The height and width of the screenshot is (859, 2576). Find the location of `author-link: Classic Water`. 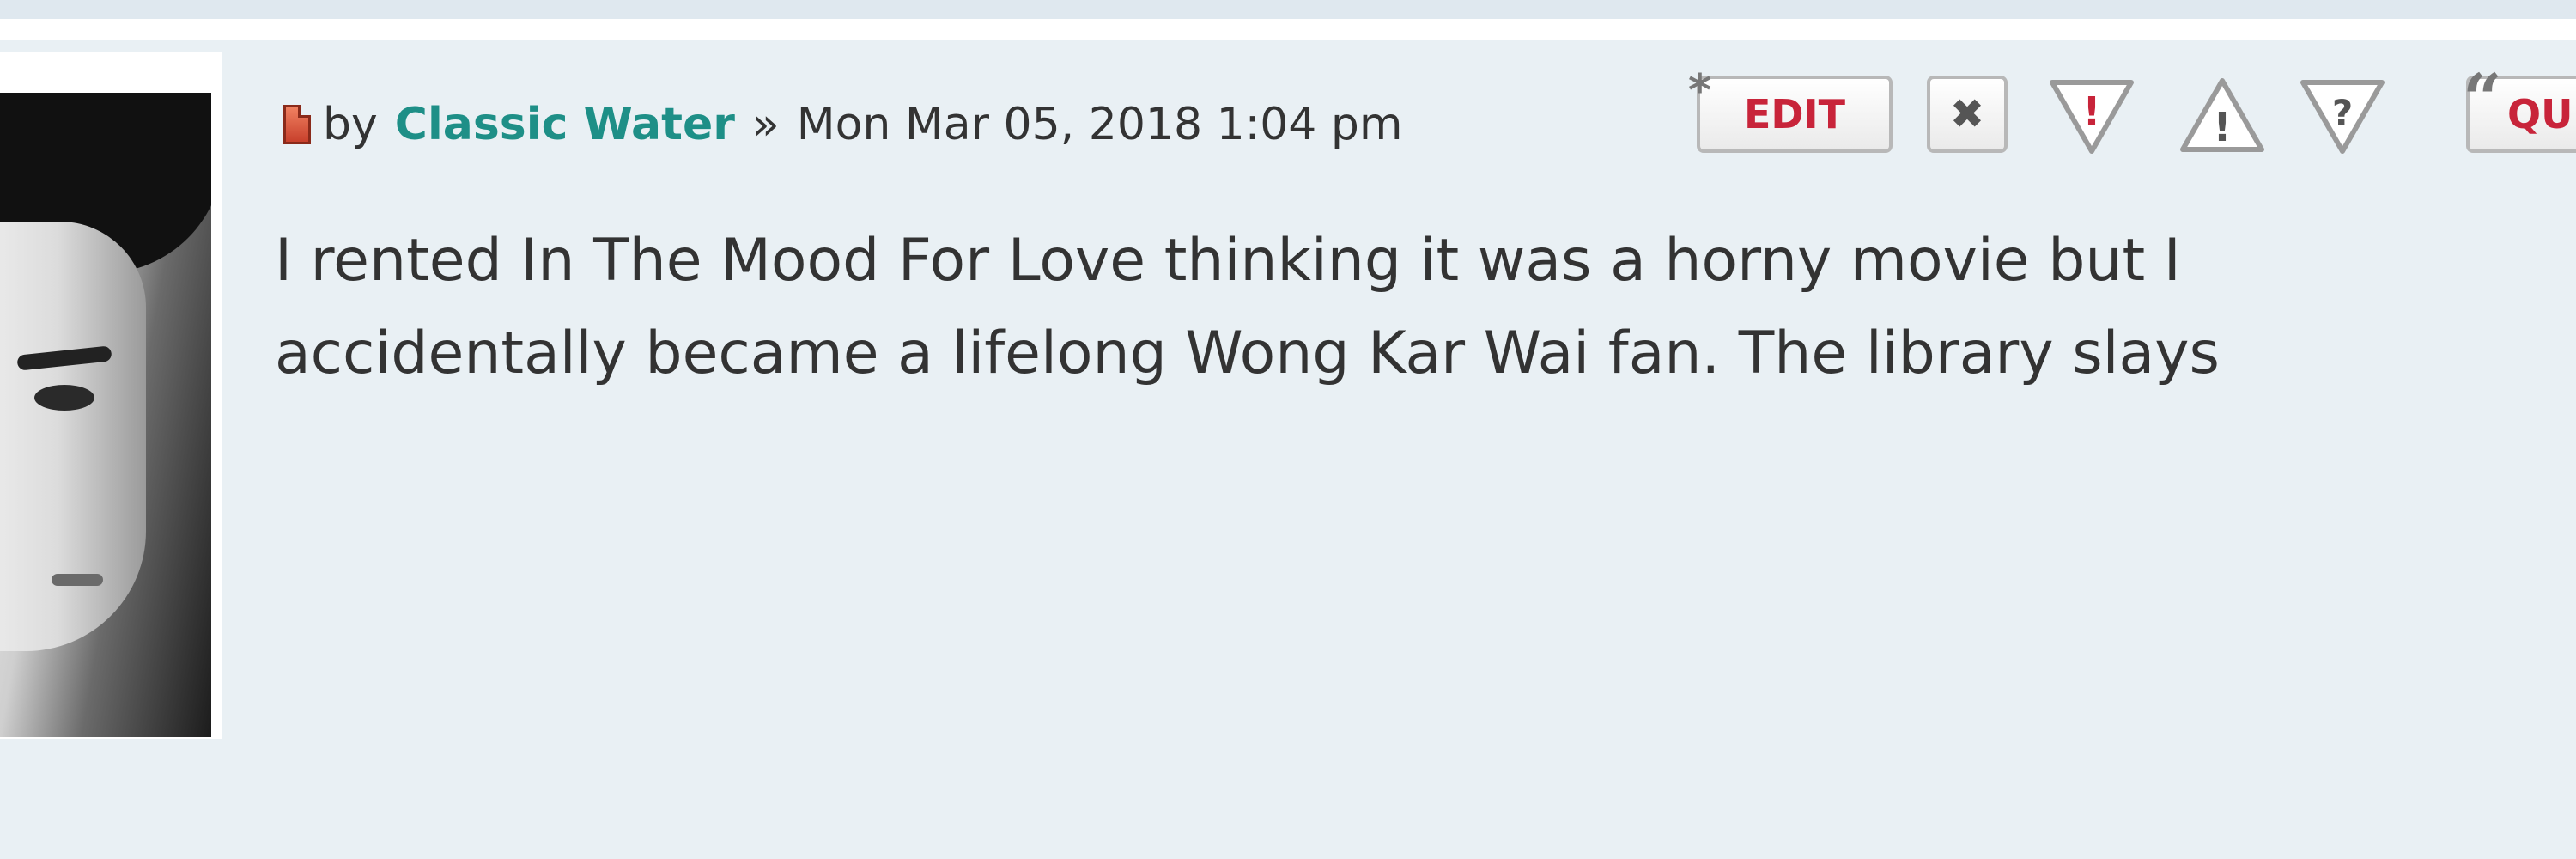

author-link: Classic Water is located at coordinates (565, 124).